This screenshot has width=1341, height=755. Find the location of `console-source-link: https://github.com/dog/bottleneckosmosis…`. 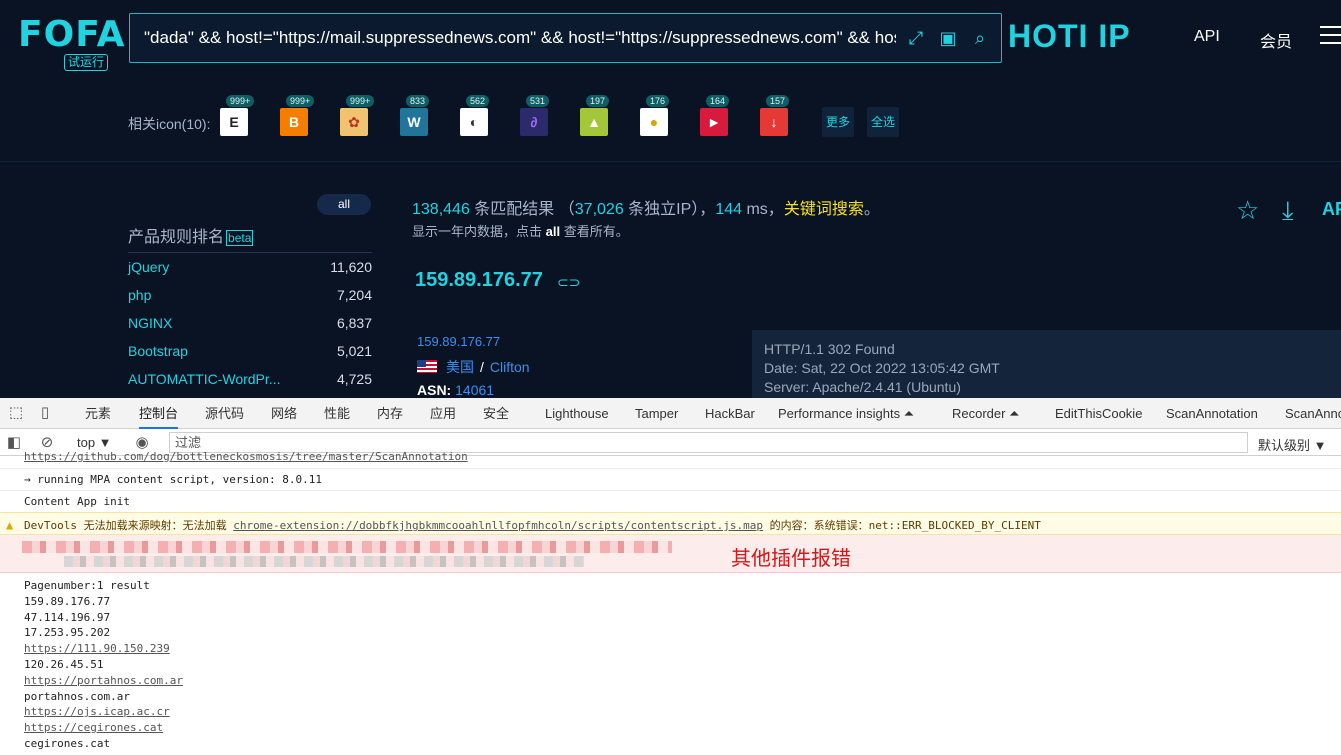

console-source-link: https://github.com/dog/bottleneckosmosis… is located at coordinates (246, 456).